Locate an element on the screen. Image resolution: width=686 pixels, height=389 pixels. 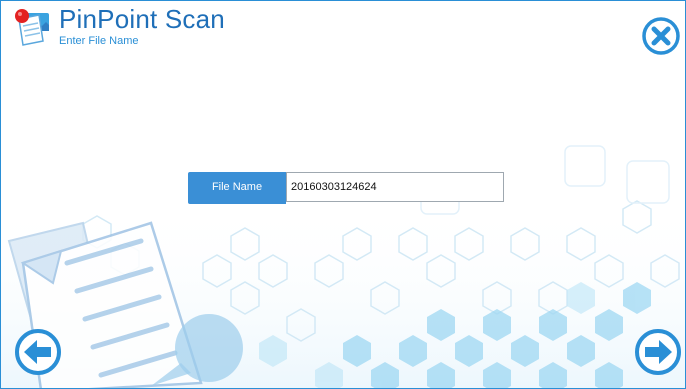
next-button is located at coordinates (658, 352).